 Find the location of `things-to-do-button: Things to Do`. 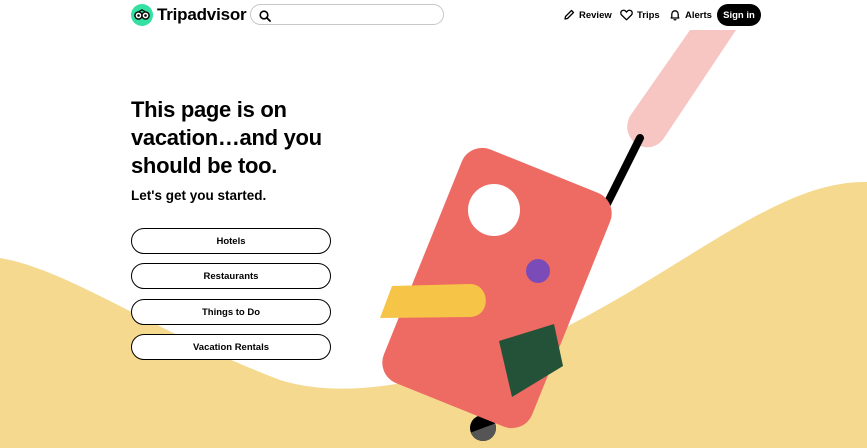

things-to-do-button: Things to Do is located at coordinates (231, 312).